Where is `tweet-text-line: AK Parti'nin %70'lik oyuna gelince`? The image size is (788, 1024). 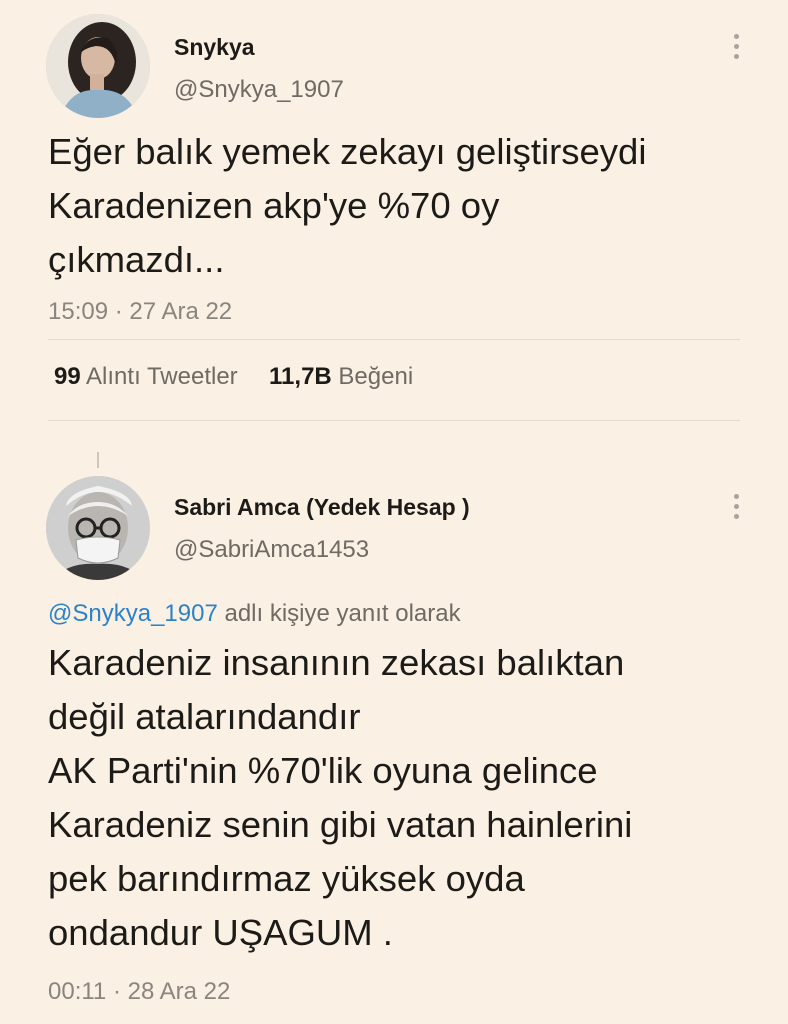 tweet-text-line: AK Parti'nin %70'lik oyuna gelince is located at coordinates (323, 770).